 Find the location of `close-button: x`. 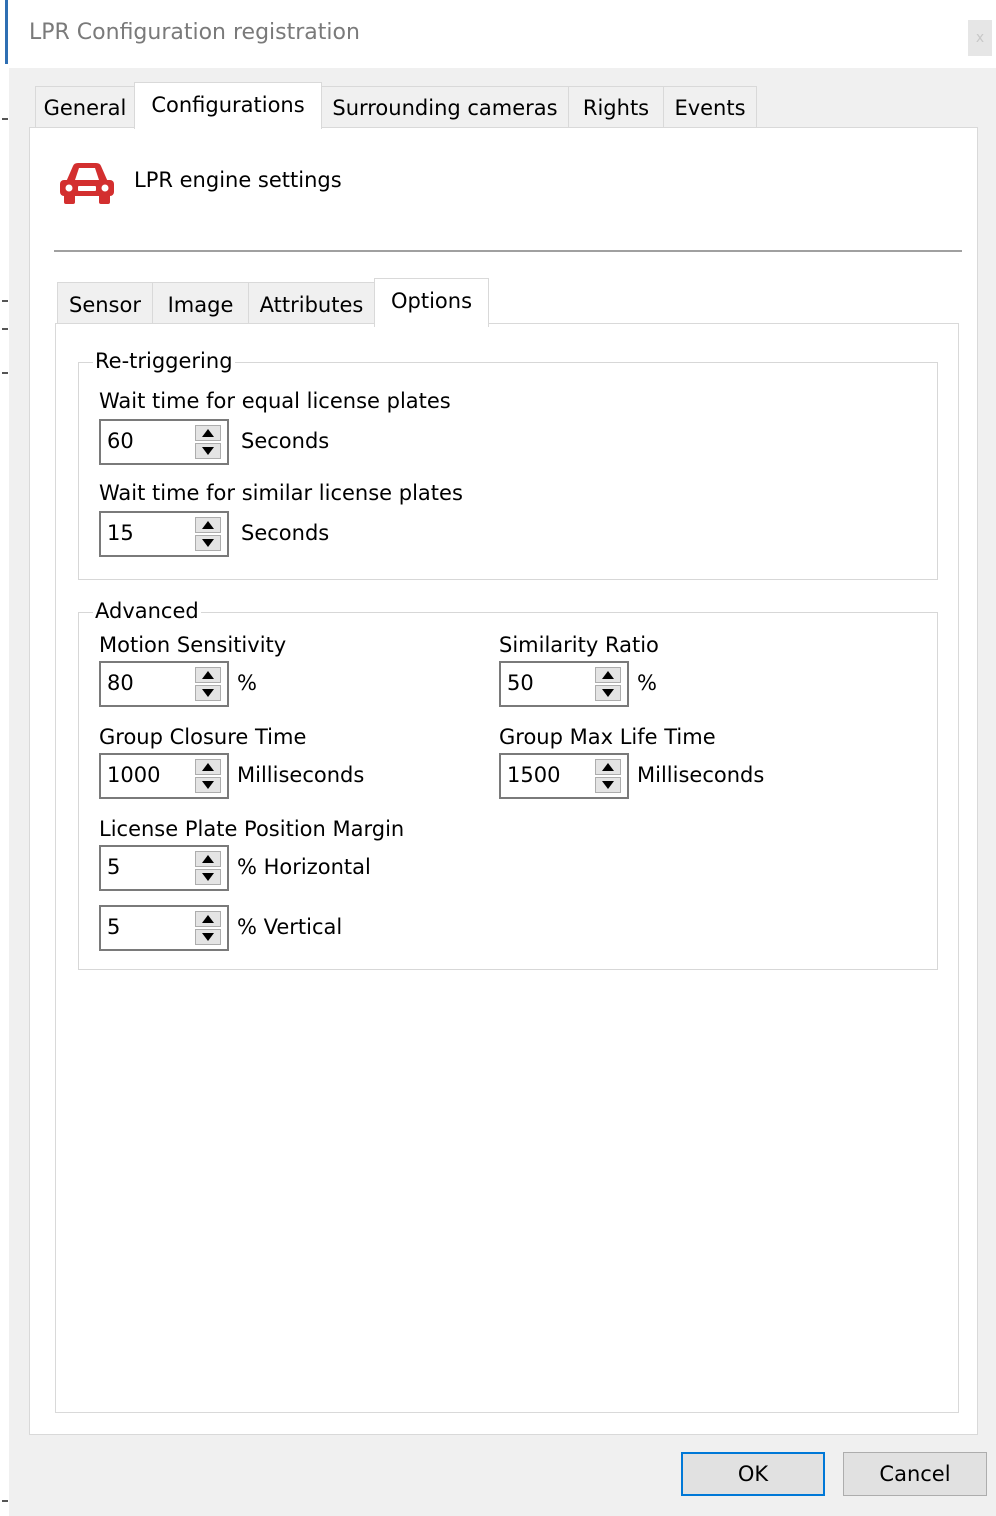

close-button: x is located at coordinates (980, 38).